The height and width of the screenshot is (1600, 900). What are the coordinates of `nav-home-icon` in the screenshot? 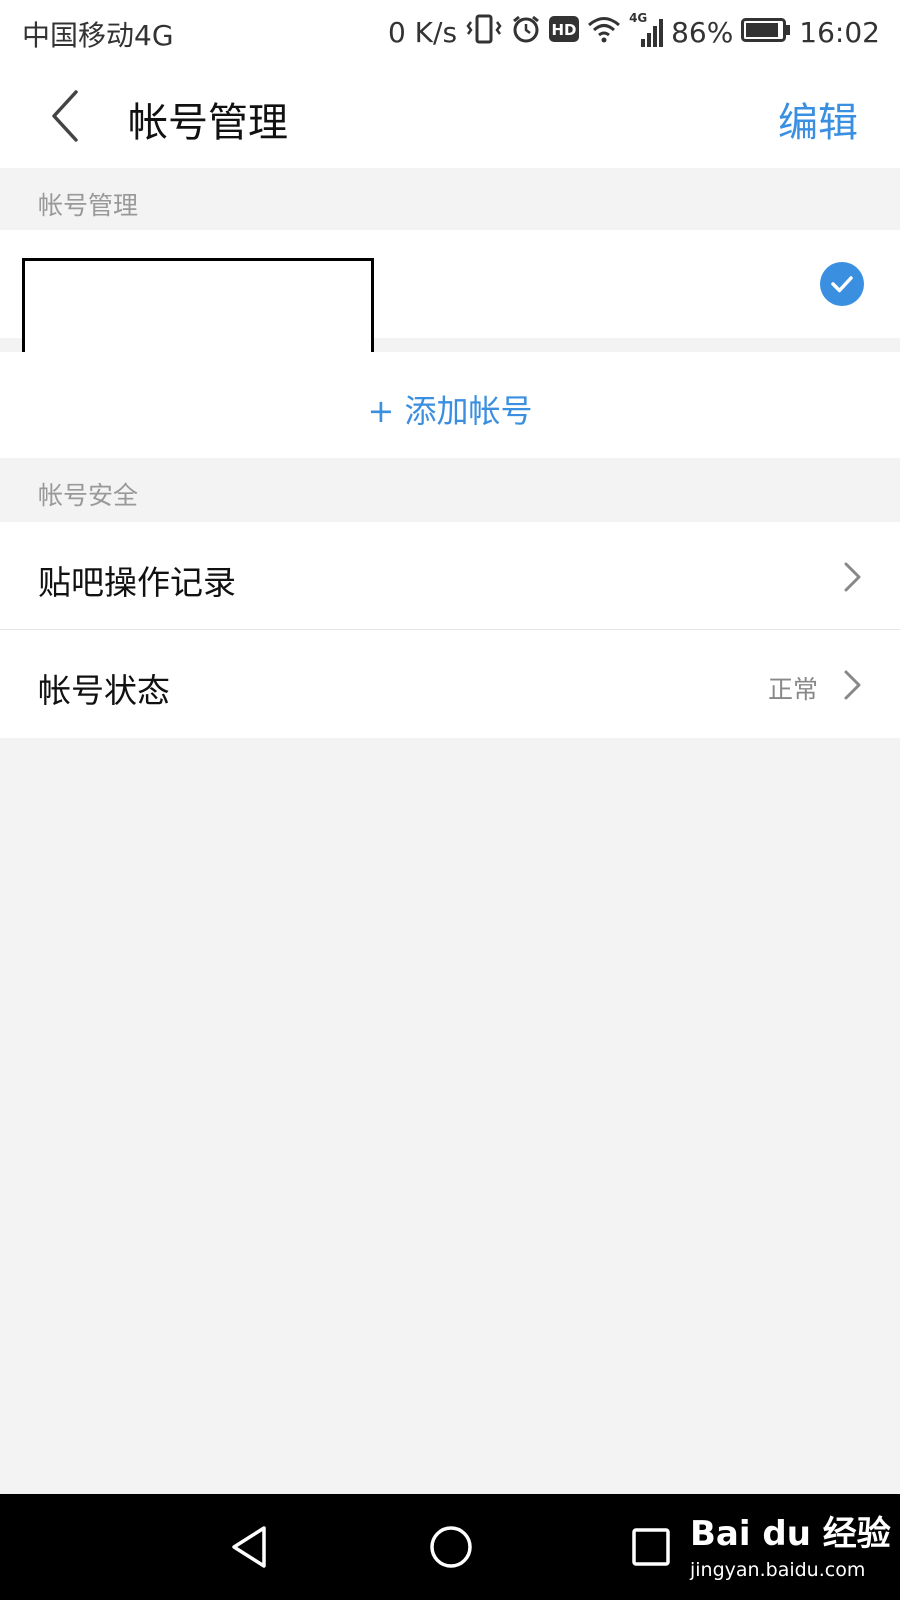 It's located at (451, 1549).